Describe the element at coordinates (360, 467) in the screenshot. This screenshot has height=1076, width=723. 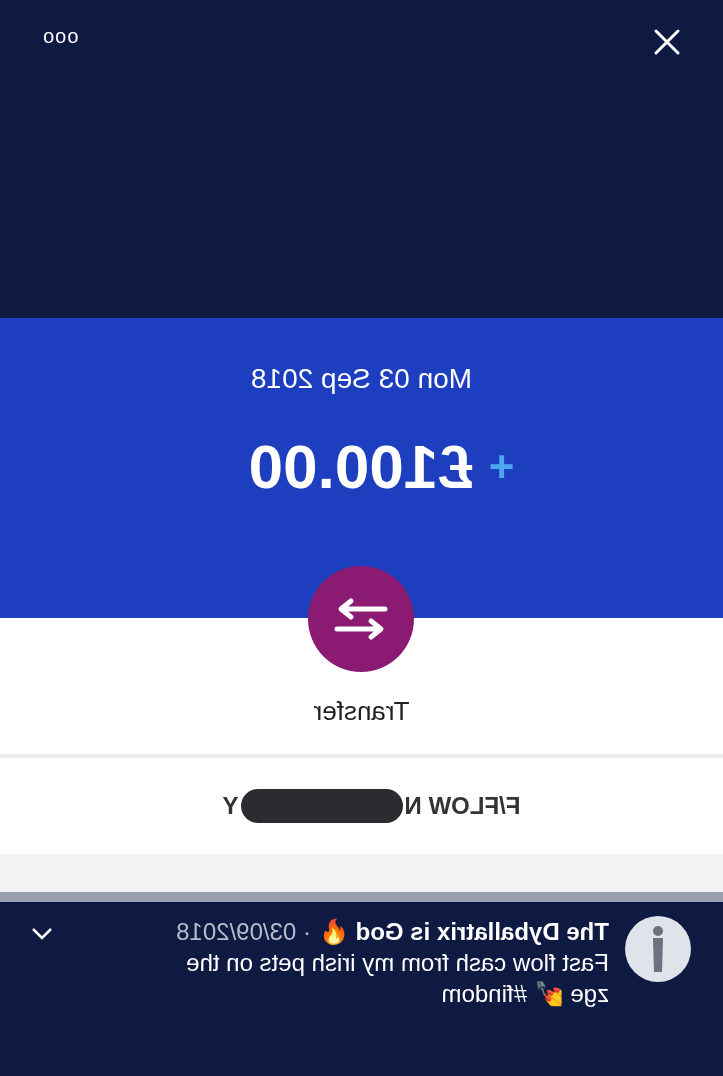
I see `transaction-amount: £100.00` at that location.